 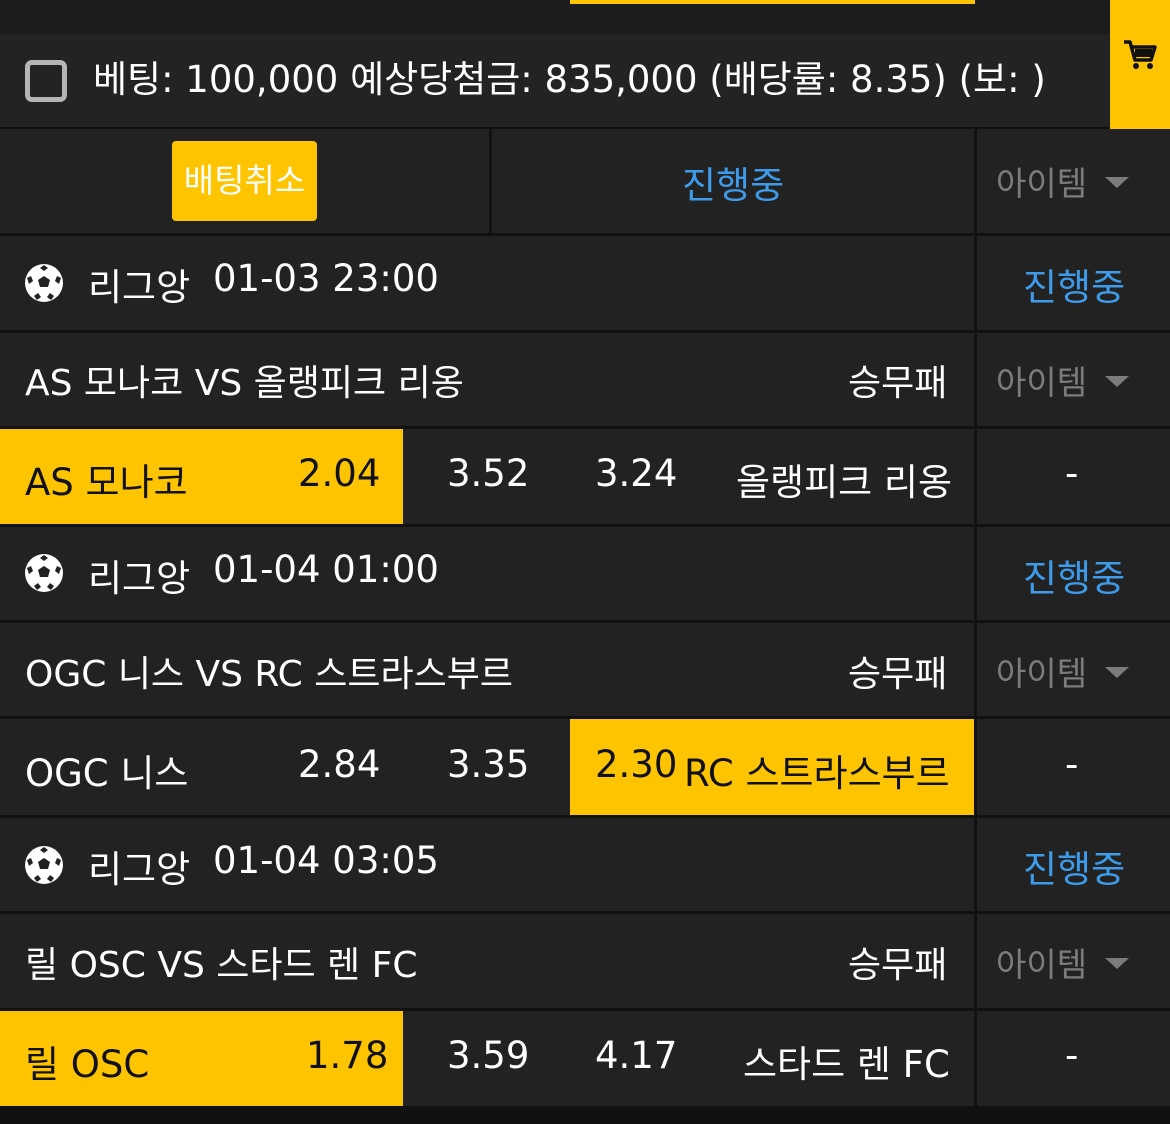 I want to click on home-team: OGC 니스, so click(x=107, y=773).